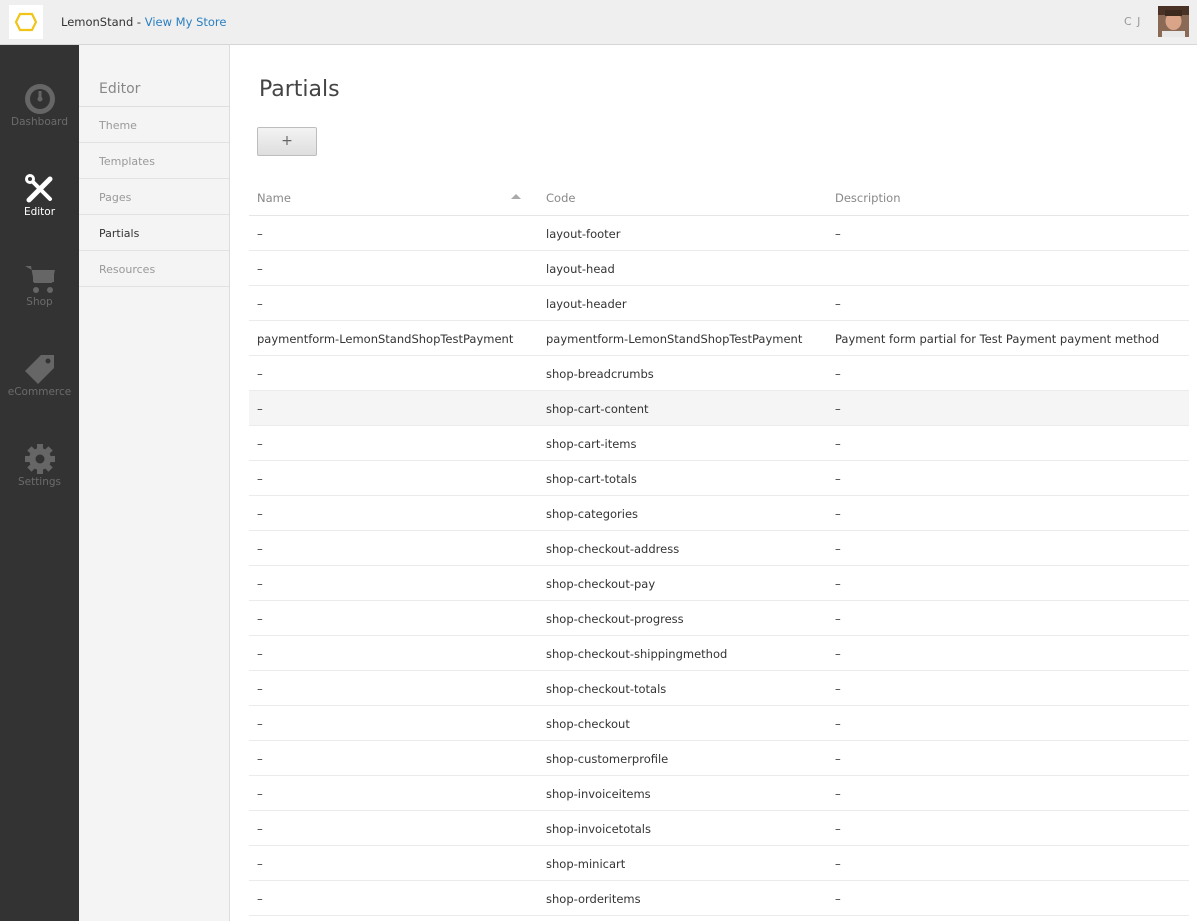 The width and height of the screenshot is (1197, 921). I want to click on user-initials: C J, so click(1132, 21).